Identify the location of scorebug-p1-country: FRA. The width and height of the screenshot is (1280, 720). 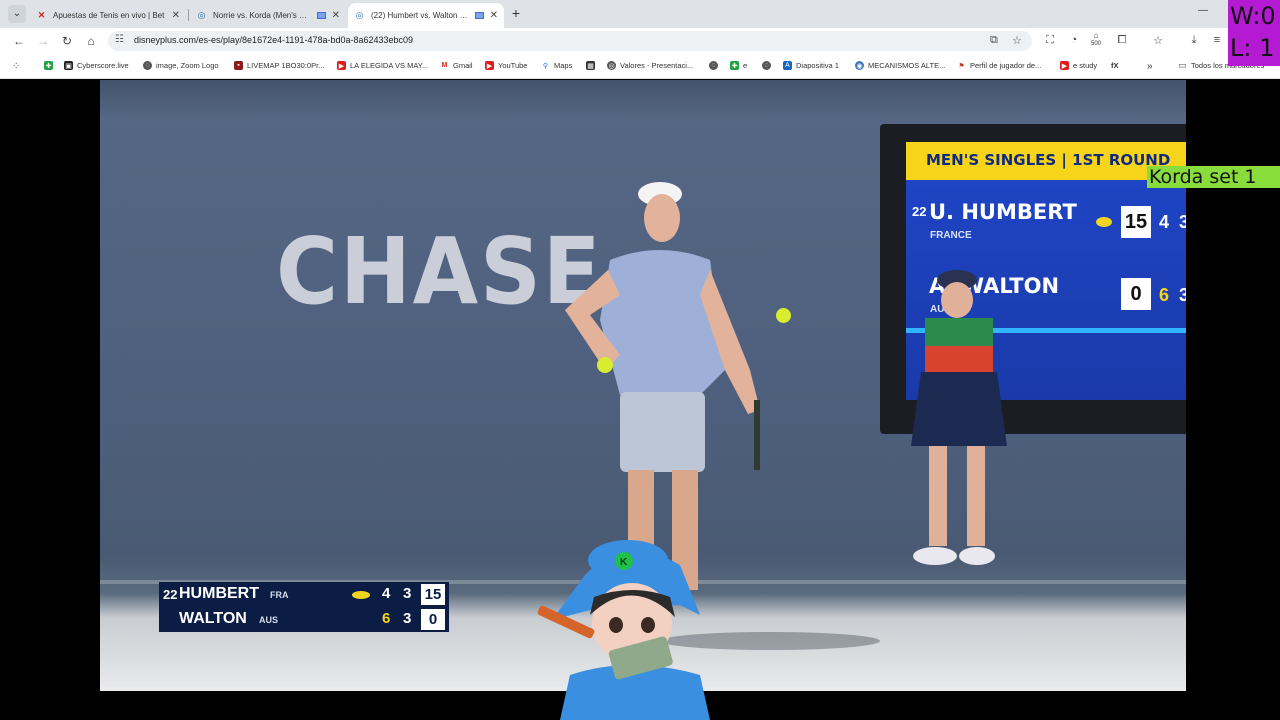
(279, 595).